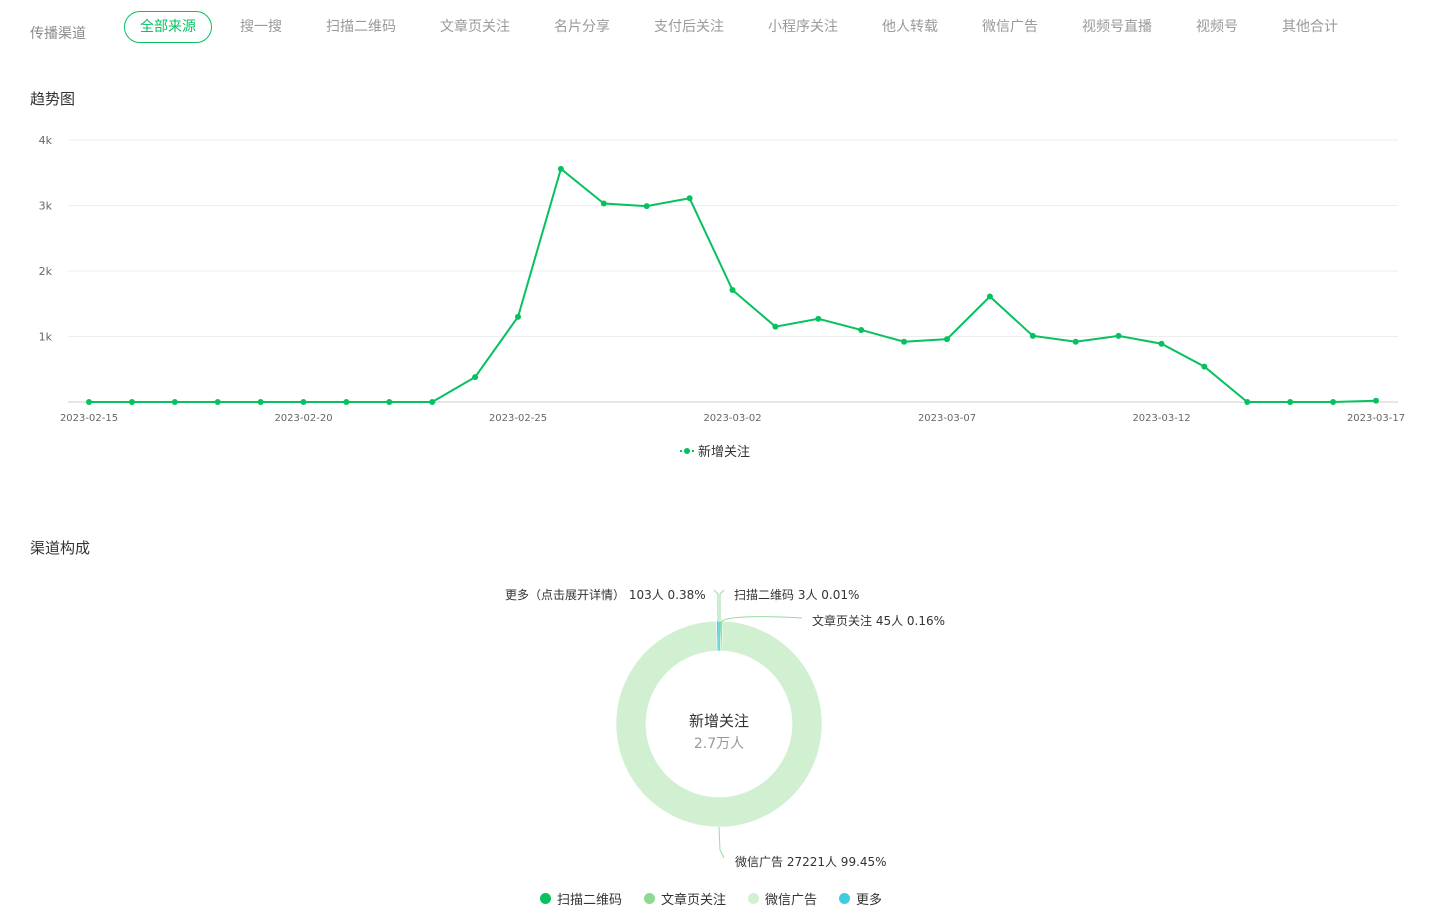 The height and width of the screenshot is (908, 1434). Describe the element at coordinates (582, 27) in the screenshot. I see `tab-card-share: 名片分享` at that location.